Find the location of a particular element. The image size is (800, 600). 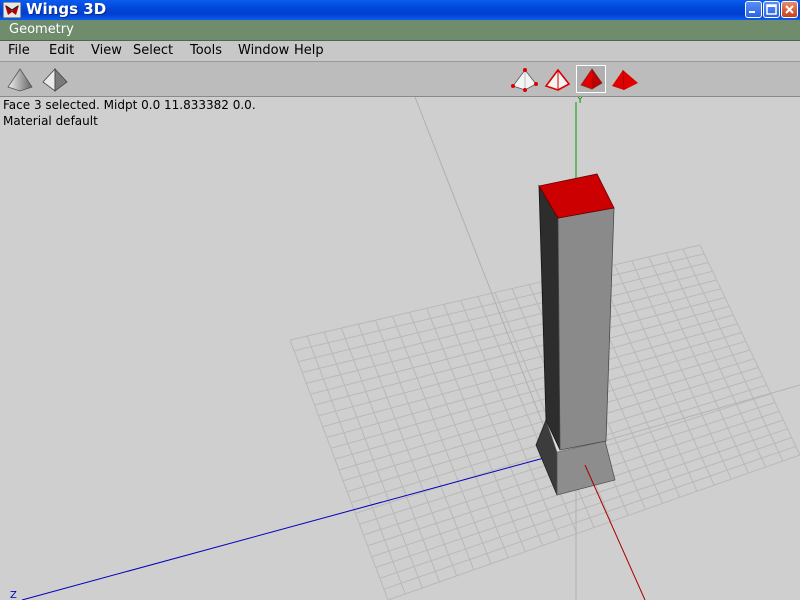

edge-mode-icon is located at coordinates (557, 79).